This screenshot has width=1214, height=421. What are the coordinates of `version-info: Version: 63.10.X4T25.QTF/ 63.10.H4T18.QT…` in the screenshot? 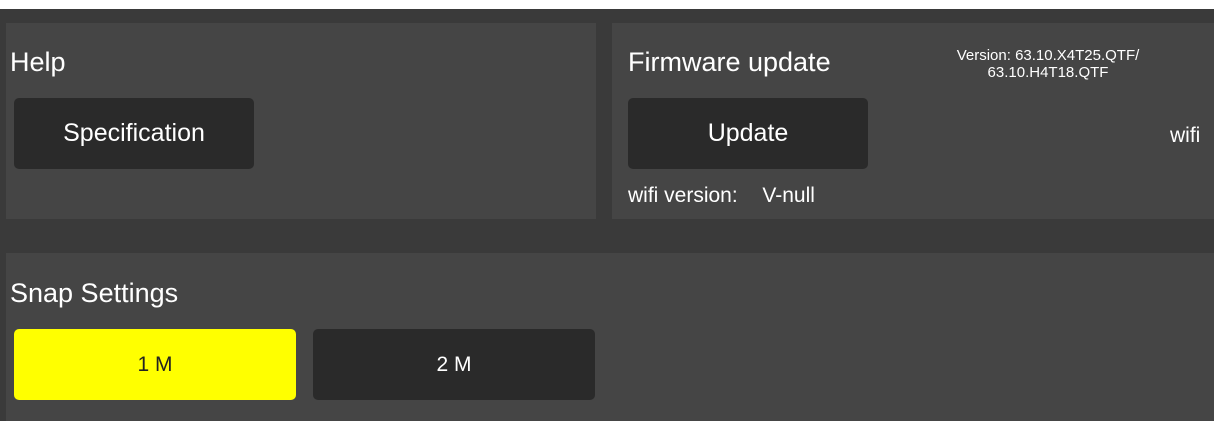 It's located at (1048, 64).